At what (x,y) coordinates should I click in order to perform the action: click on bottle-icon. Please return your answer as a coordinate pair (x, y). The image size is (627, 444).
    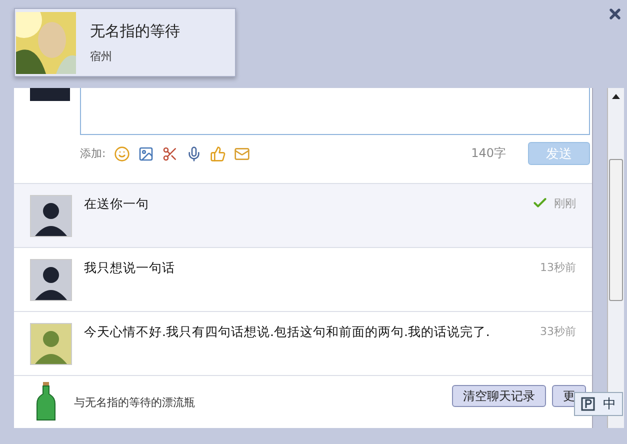
    Looking at the image, I should click on (46, 402).